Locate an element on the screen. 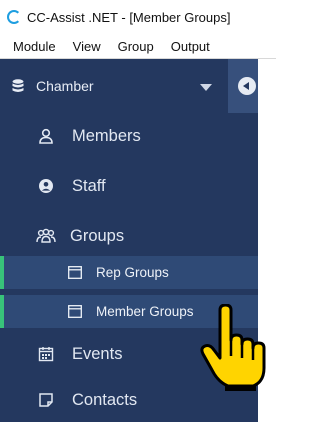 This screenshot has height=422, width=320. menu-output: Output is located at coordinates (190, 46).